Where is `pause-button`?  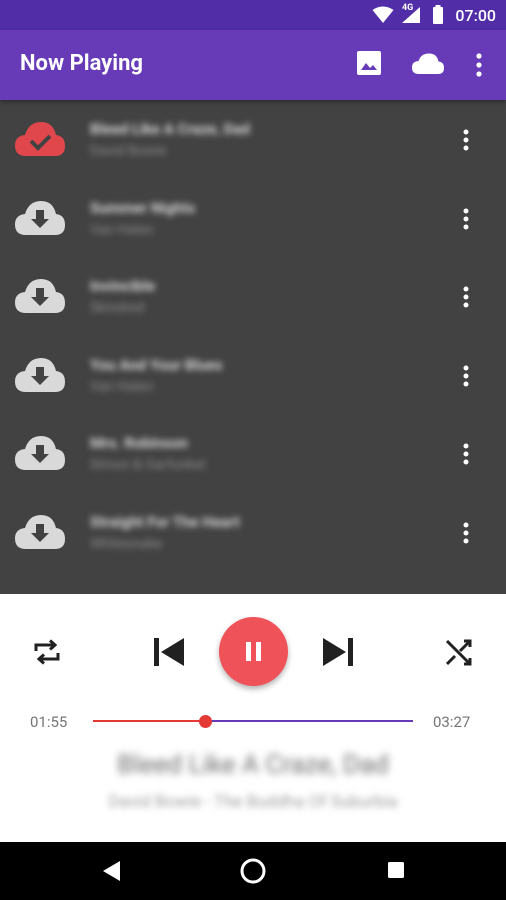 pause-button is located at coordinates (253, 651).